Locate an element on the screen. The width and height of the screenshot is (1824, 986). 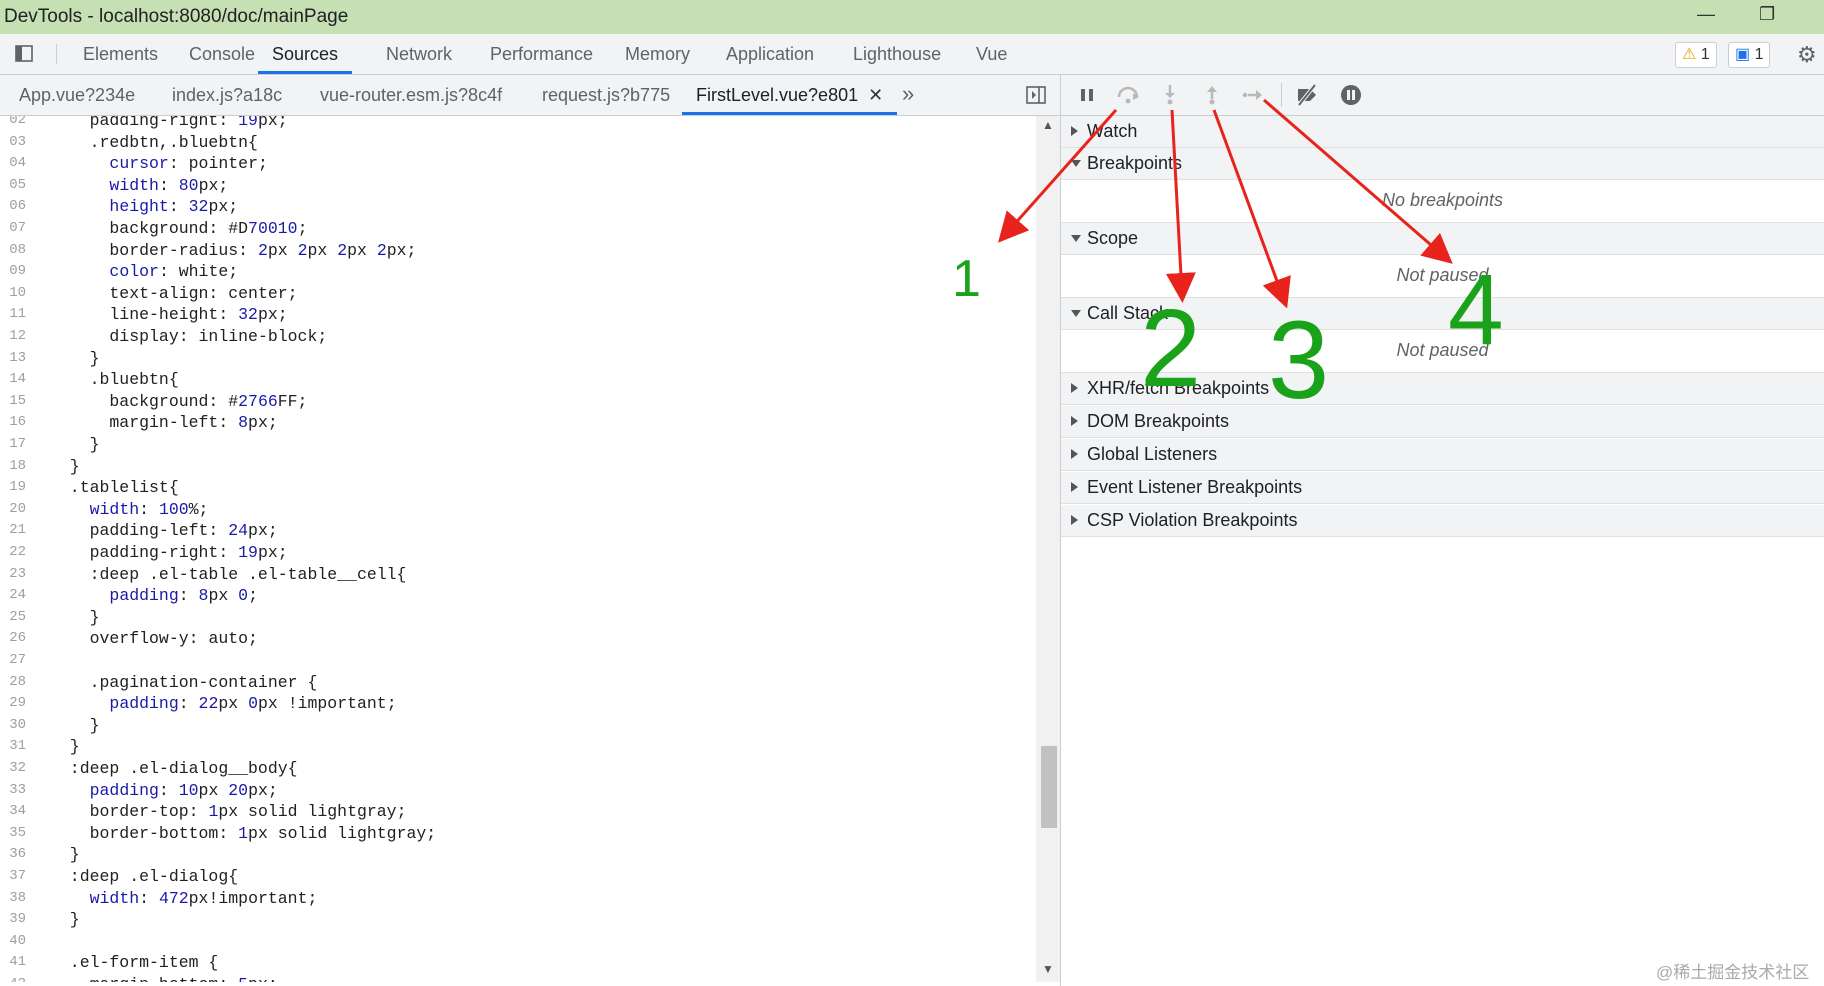
warnings-badge: ⚠ 1 is located at coordinates (1696, 55).